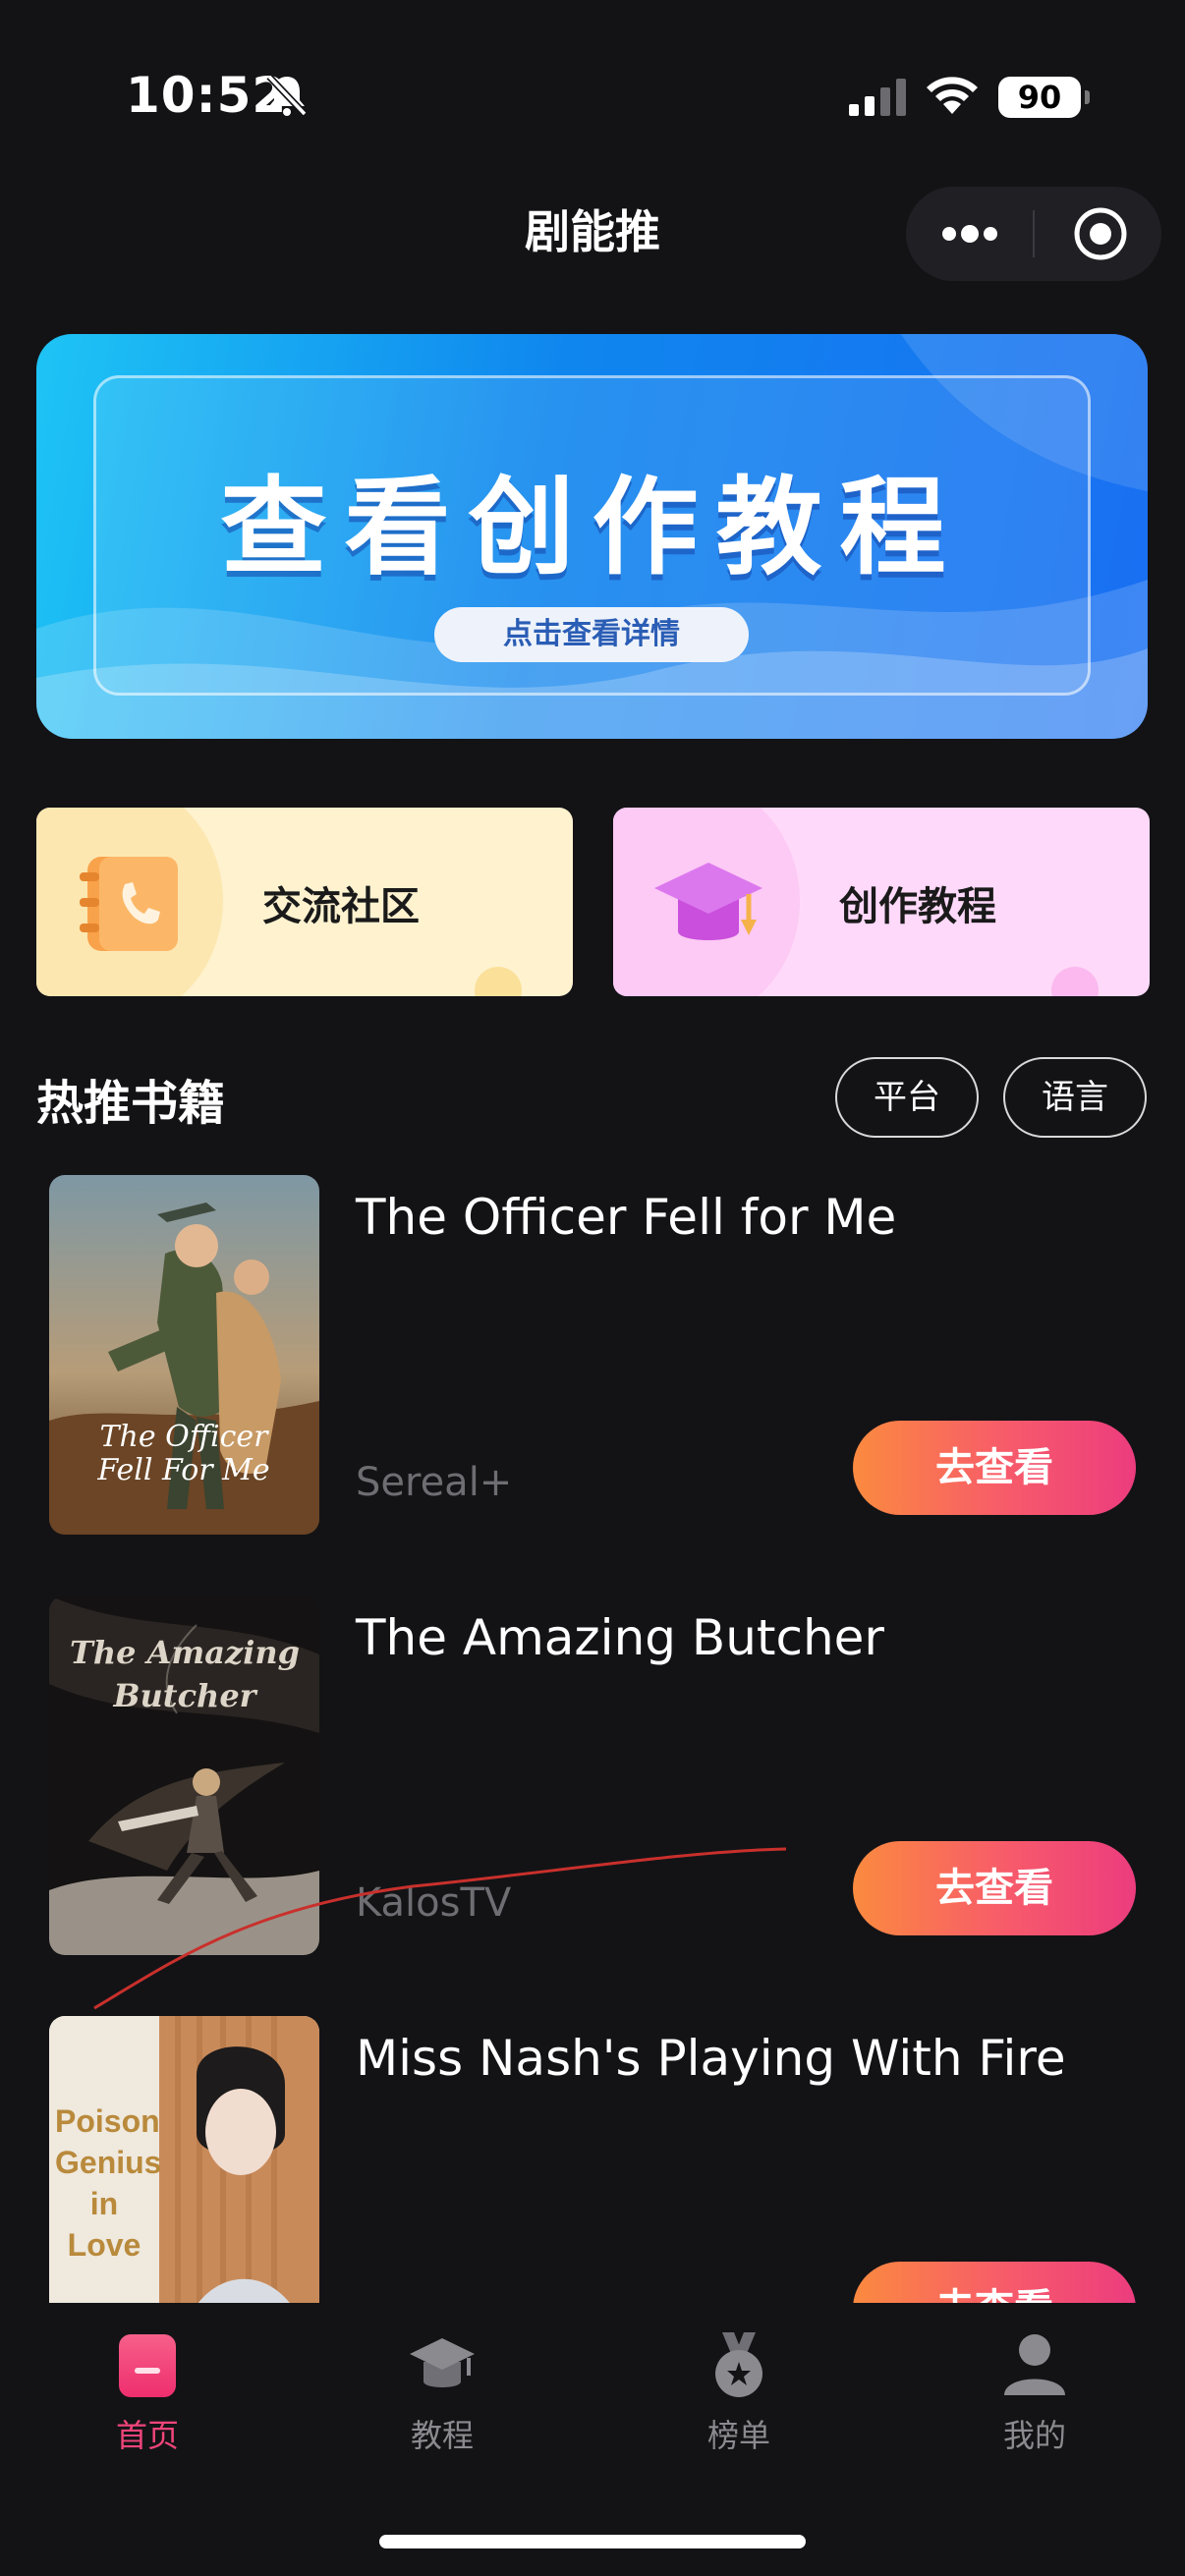  I want to click on tab-mine: 我的, so click(1034, 2393).